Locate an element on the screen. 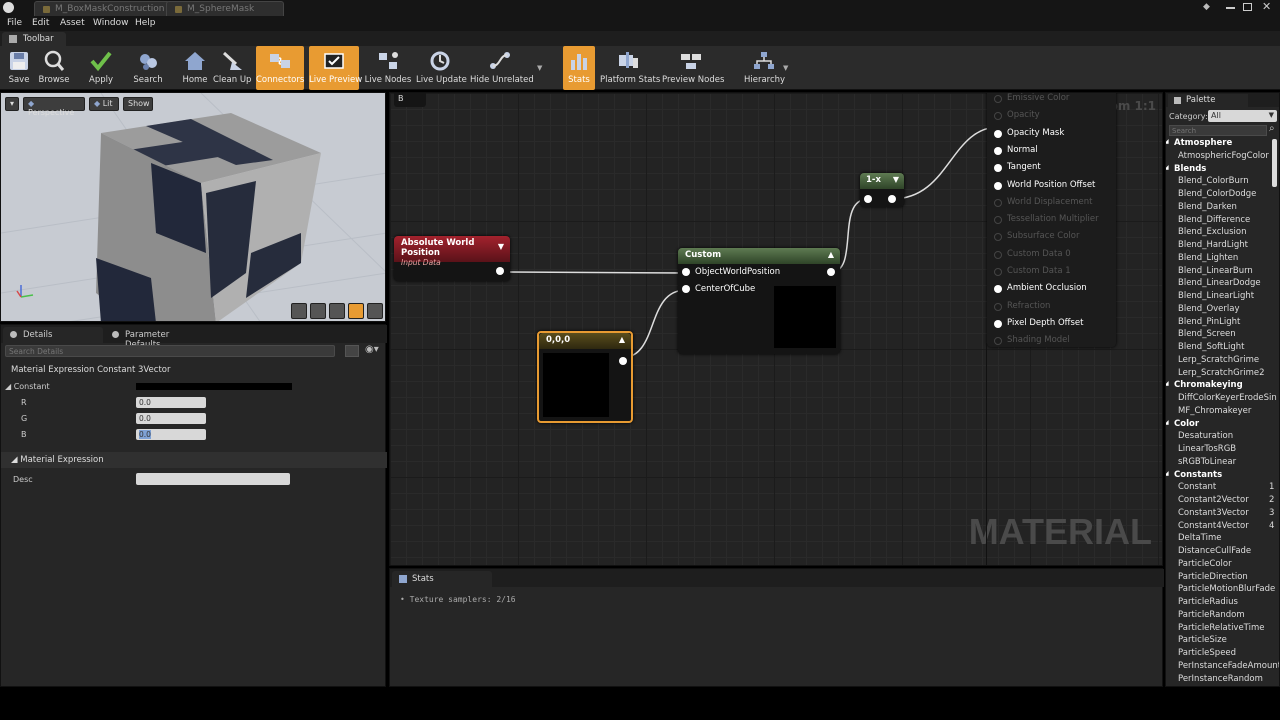 The width and height of the screenshot is (1280, 720). palette-item: PrecomputedAOMask is located at coordinates (1223, 686).